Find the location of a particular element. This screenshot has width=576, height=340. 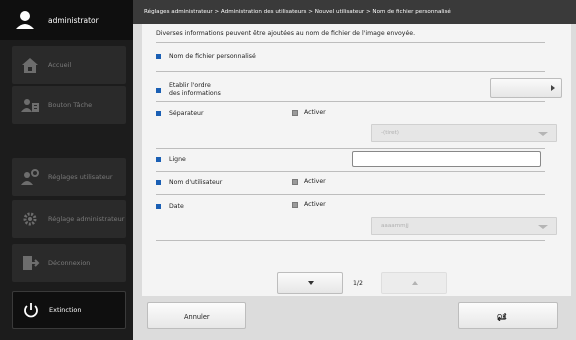

gear-icon is located at coordinates (30, 219).